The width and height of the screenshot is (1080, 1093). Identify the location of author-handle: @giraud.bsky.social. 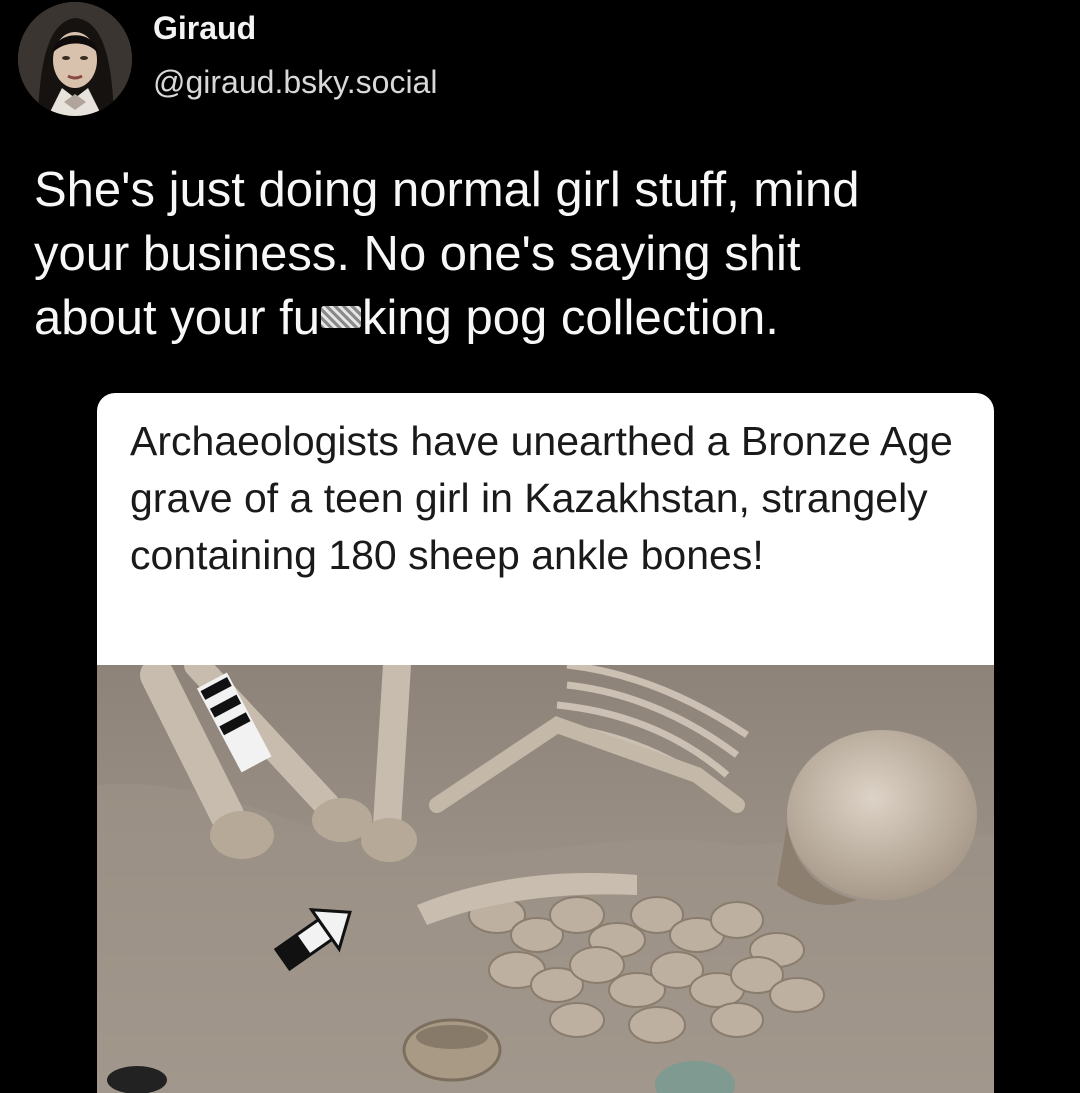
(295, 82).